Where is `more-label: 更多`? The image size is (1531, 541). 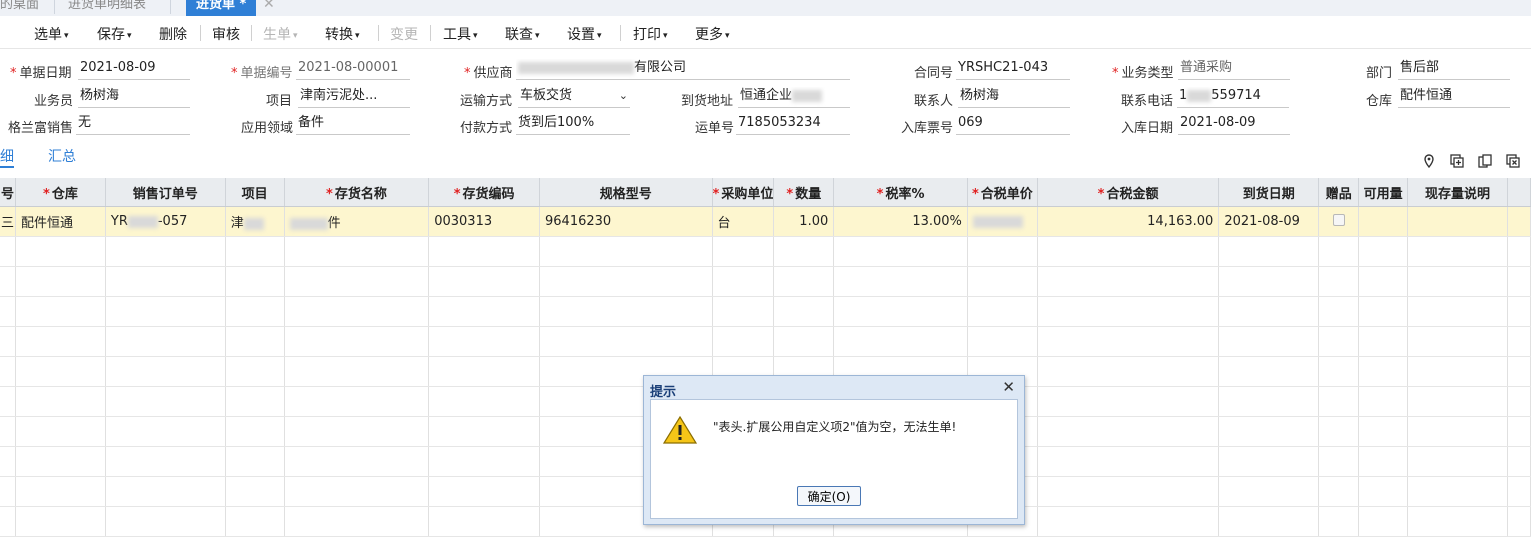
more-label: 更多 is located at coordinates (709, 35).